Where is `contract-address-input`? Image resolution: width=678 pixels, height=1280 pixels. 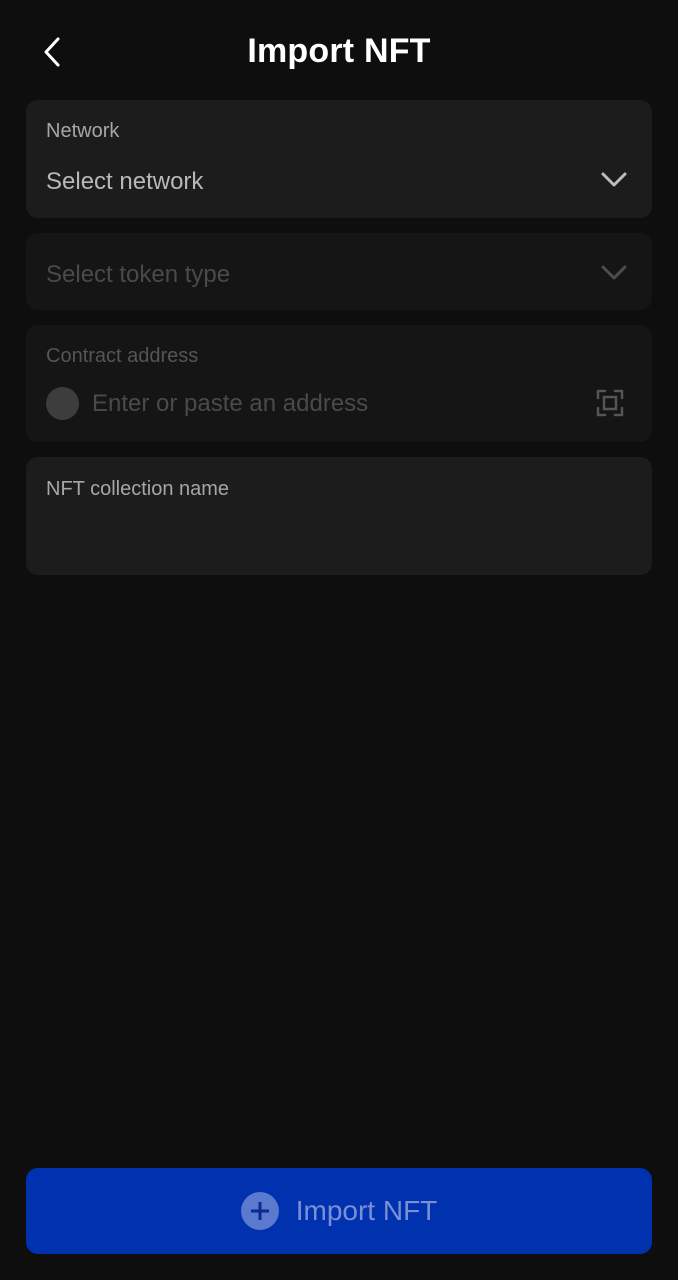
contract-address-input is located at coordinates (332, 404).